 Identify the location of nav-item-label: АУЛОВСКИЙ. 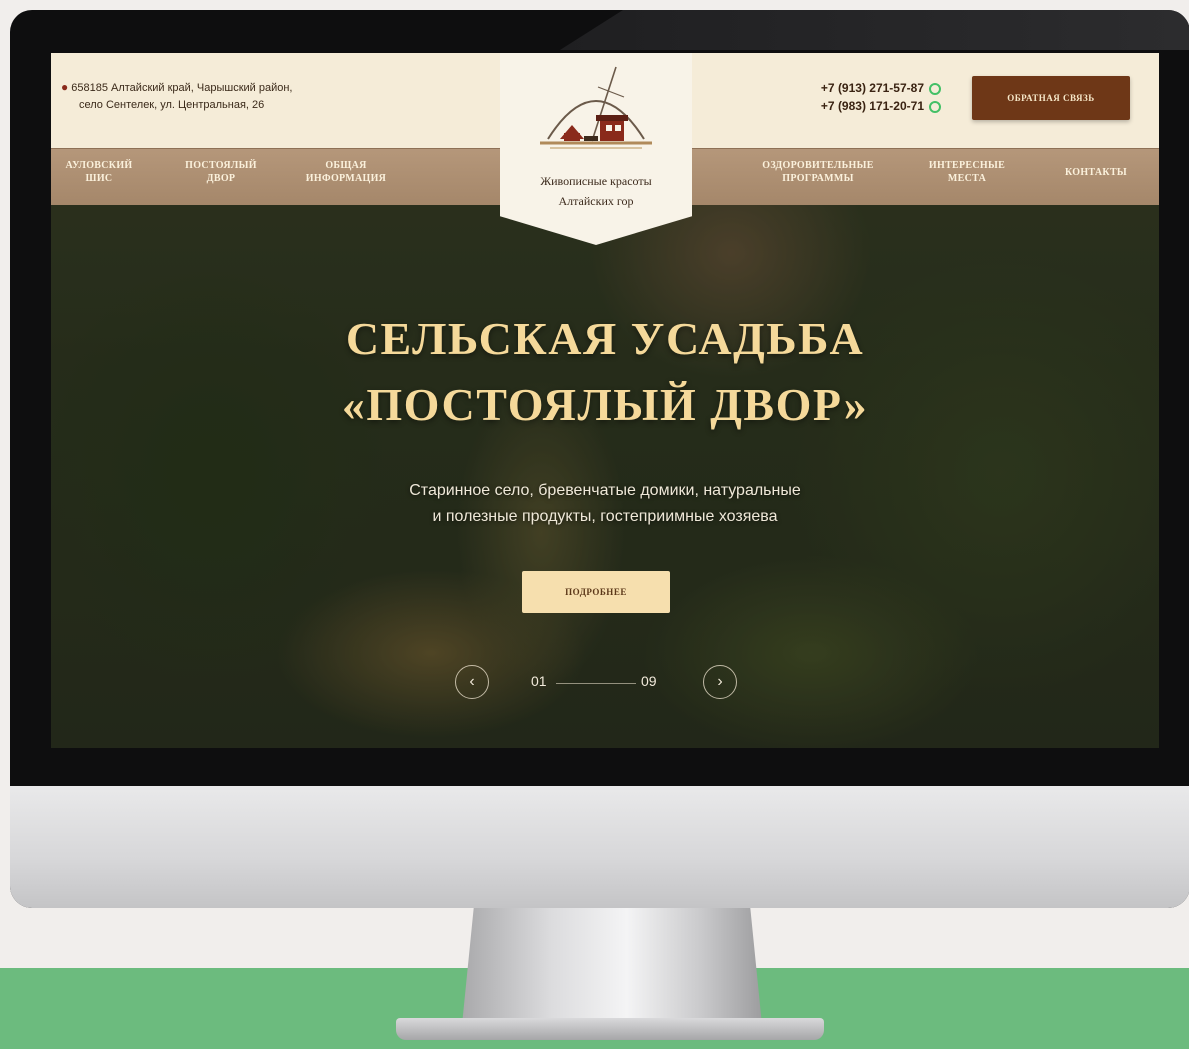
(99, 165).